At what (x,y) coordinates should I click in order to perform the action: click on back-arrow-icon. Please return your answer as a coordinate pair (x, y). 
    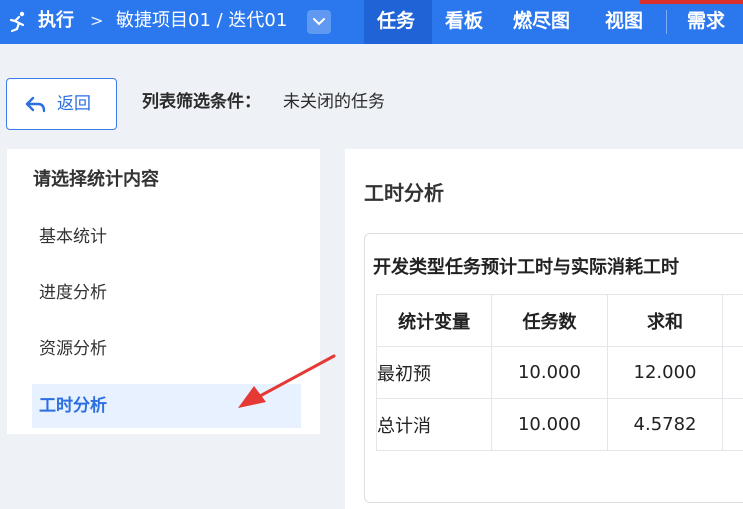
    Looking at the image, I should click on (35, 104).